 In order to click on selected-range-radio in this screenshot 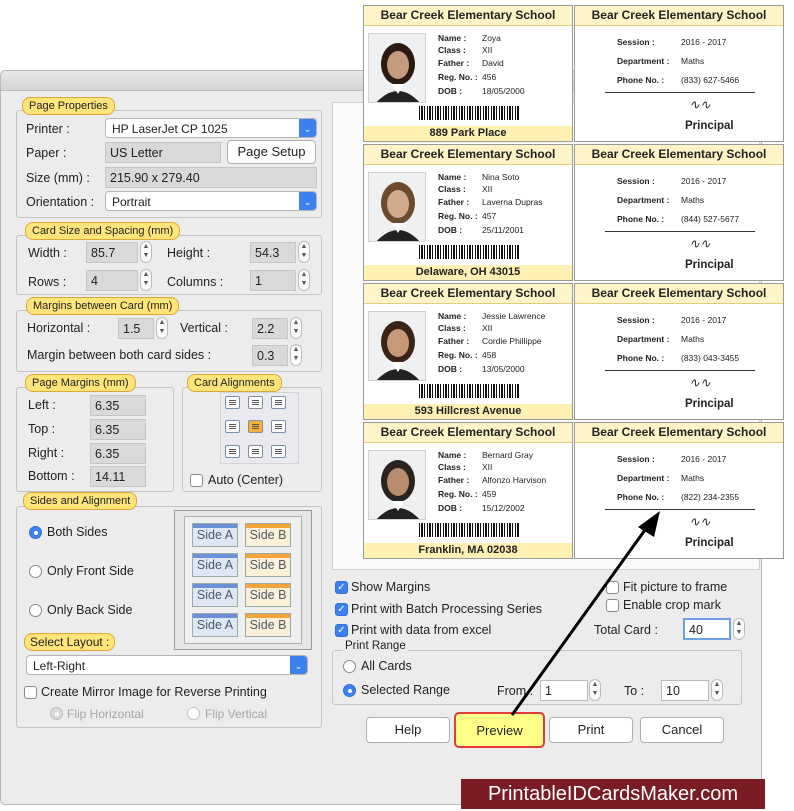, I will do `click(349, 690)`.